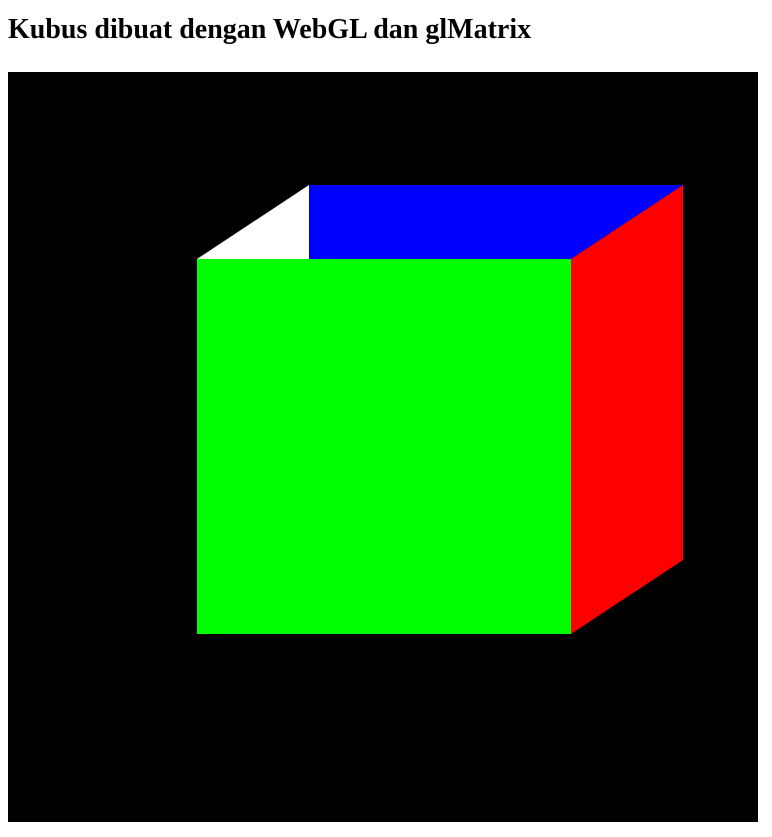  I want to click on page-title: Kubus dibuat dengan WebGL dan glMatrix, so click(270, 29).